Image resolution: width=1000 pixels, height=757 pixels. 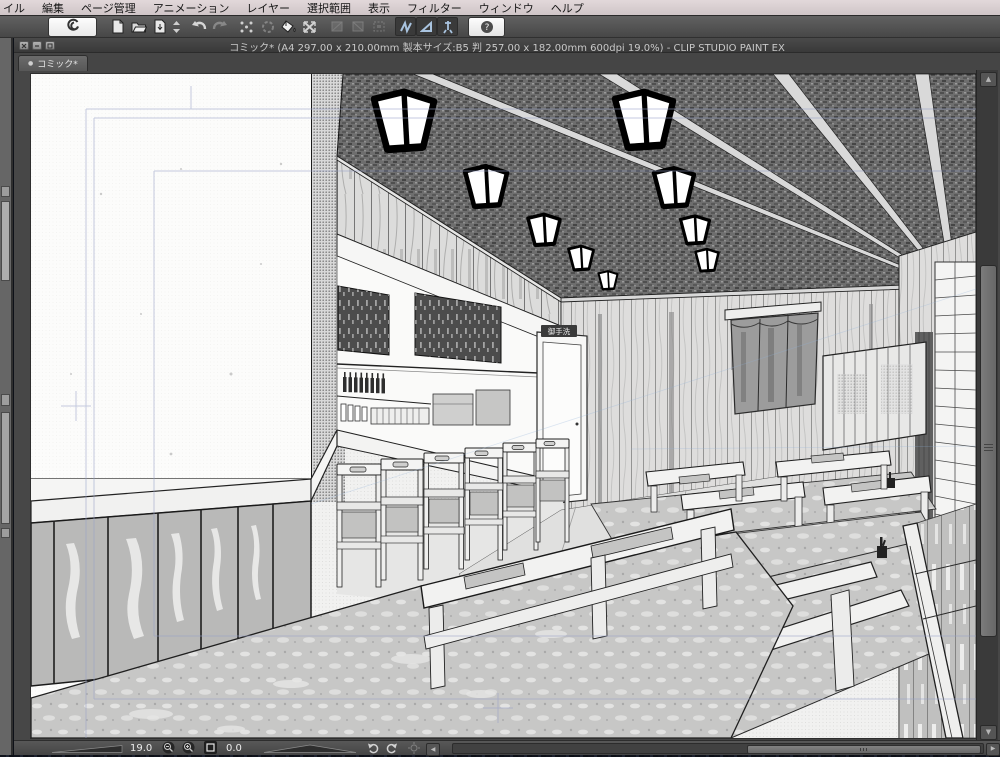 I want to click on scroll-right-arrow: ▶, so click(x=993, y=749).